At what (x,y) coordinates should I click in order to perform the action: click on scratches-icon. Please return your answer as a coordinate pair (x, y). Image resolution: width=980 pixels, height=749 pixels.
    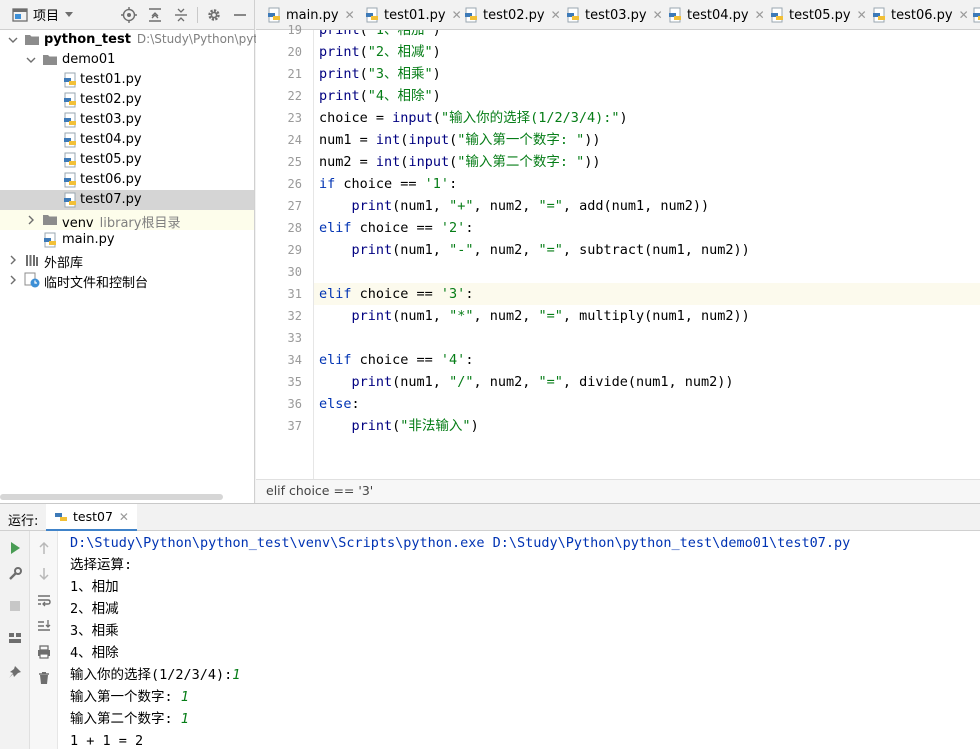
    Looking at the image, I should click on (32, 280).